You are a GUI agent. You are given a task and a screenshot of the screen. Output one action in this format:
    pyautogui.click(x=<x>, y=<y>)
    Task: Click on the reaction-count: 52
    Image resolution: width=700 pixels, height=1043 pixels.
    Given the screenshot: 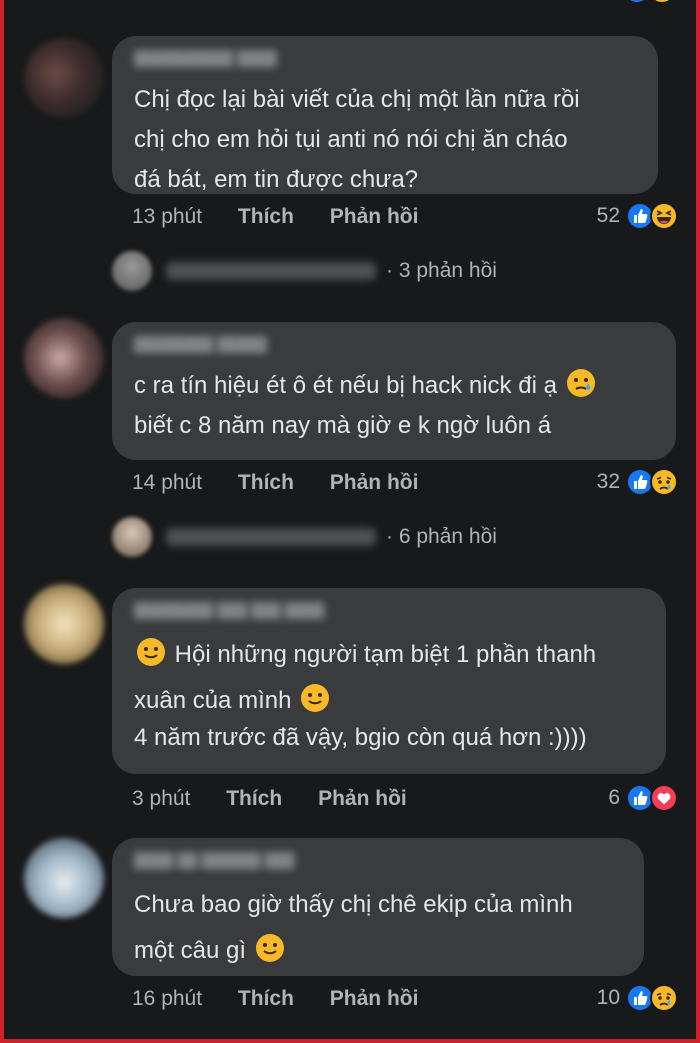 What is the action you would take?
    pyautogui.click(x=608, y=215)
    